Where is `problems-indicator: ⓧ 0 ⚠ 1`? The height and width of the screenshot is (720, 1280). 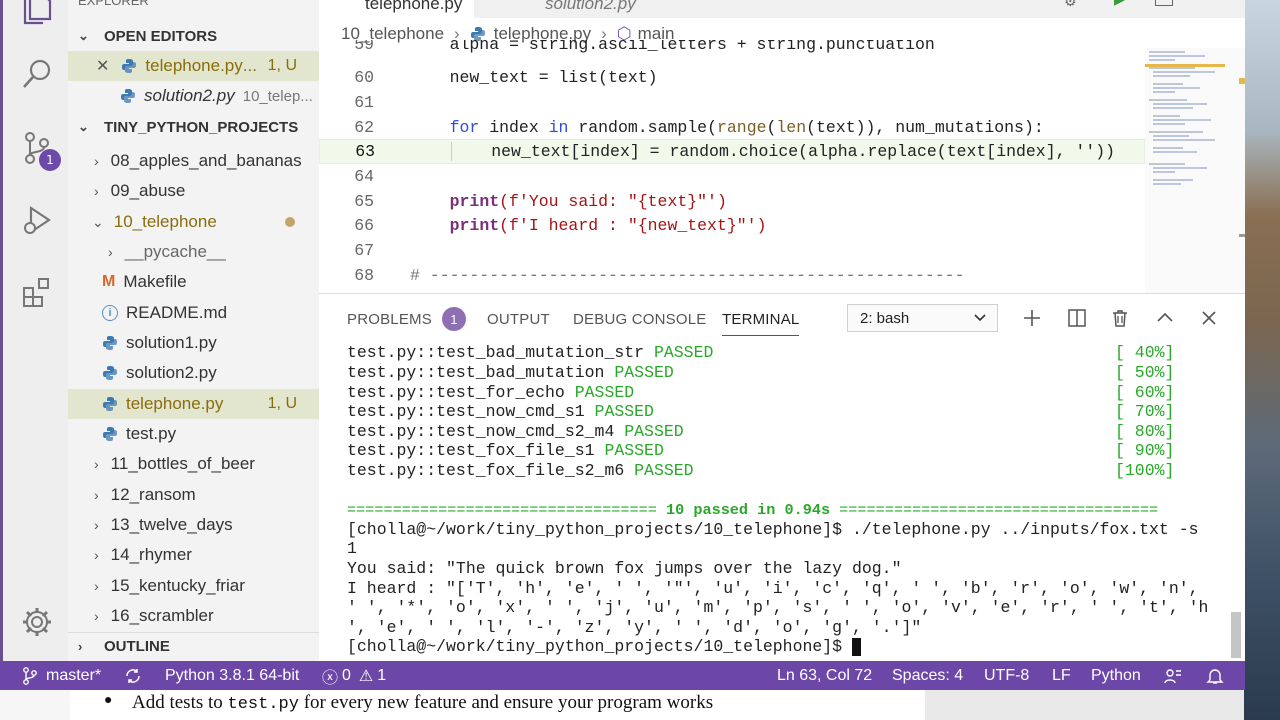 problems-indicator: ⓧ 0 ⚠ 1 is located at coordinates (354, 675).